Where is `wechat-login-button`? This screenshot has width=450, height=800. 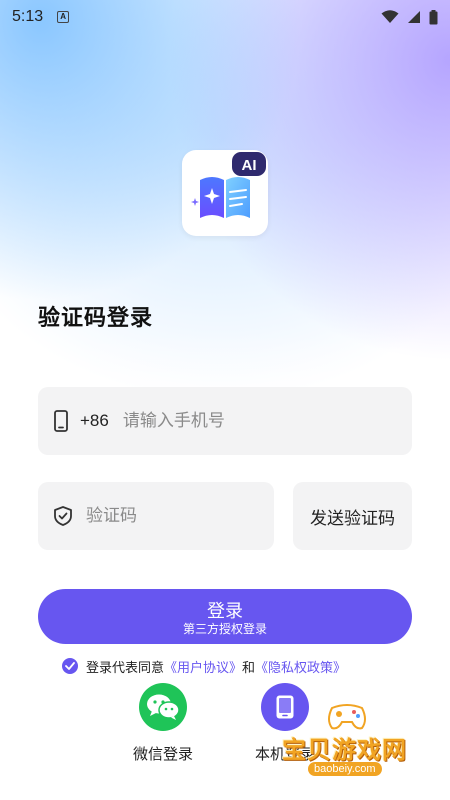 wechat-login-button is located at coordinates (163, 707).